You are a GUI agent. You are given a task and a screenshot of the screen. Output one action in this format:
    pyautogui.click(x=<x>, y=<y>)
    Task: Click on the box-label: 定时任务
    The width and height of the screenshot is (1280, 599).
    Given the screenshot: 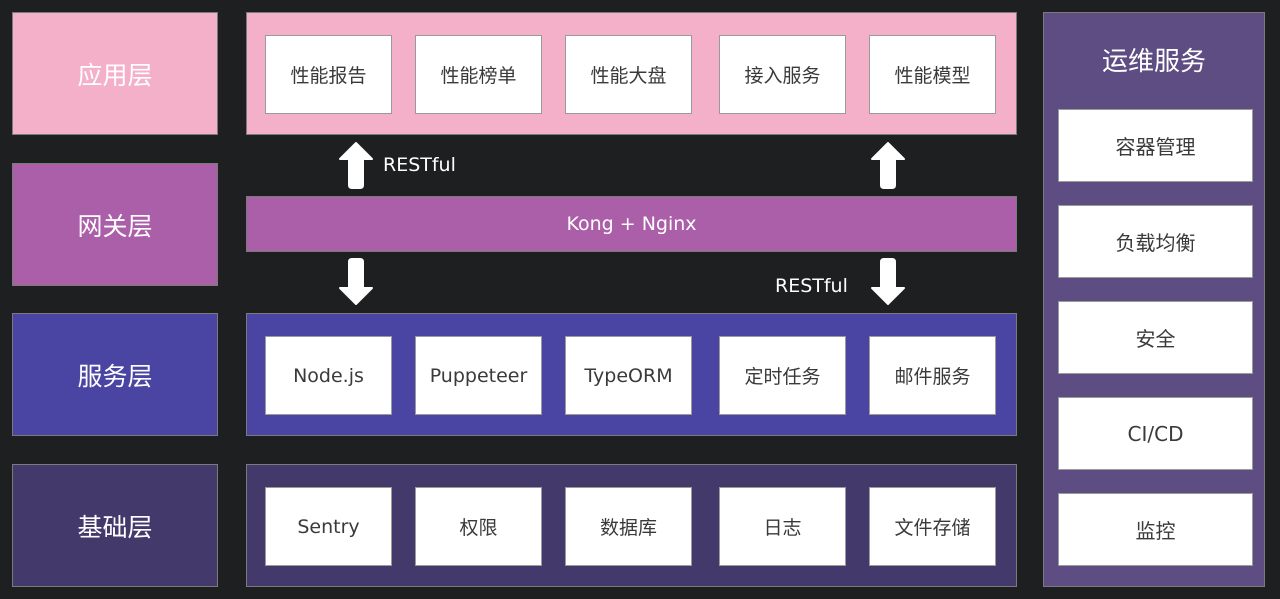 What is the action you would take?
    pyautogui.click(x=782, y=377)
    